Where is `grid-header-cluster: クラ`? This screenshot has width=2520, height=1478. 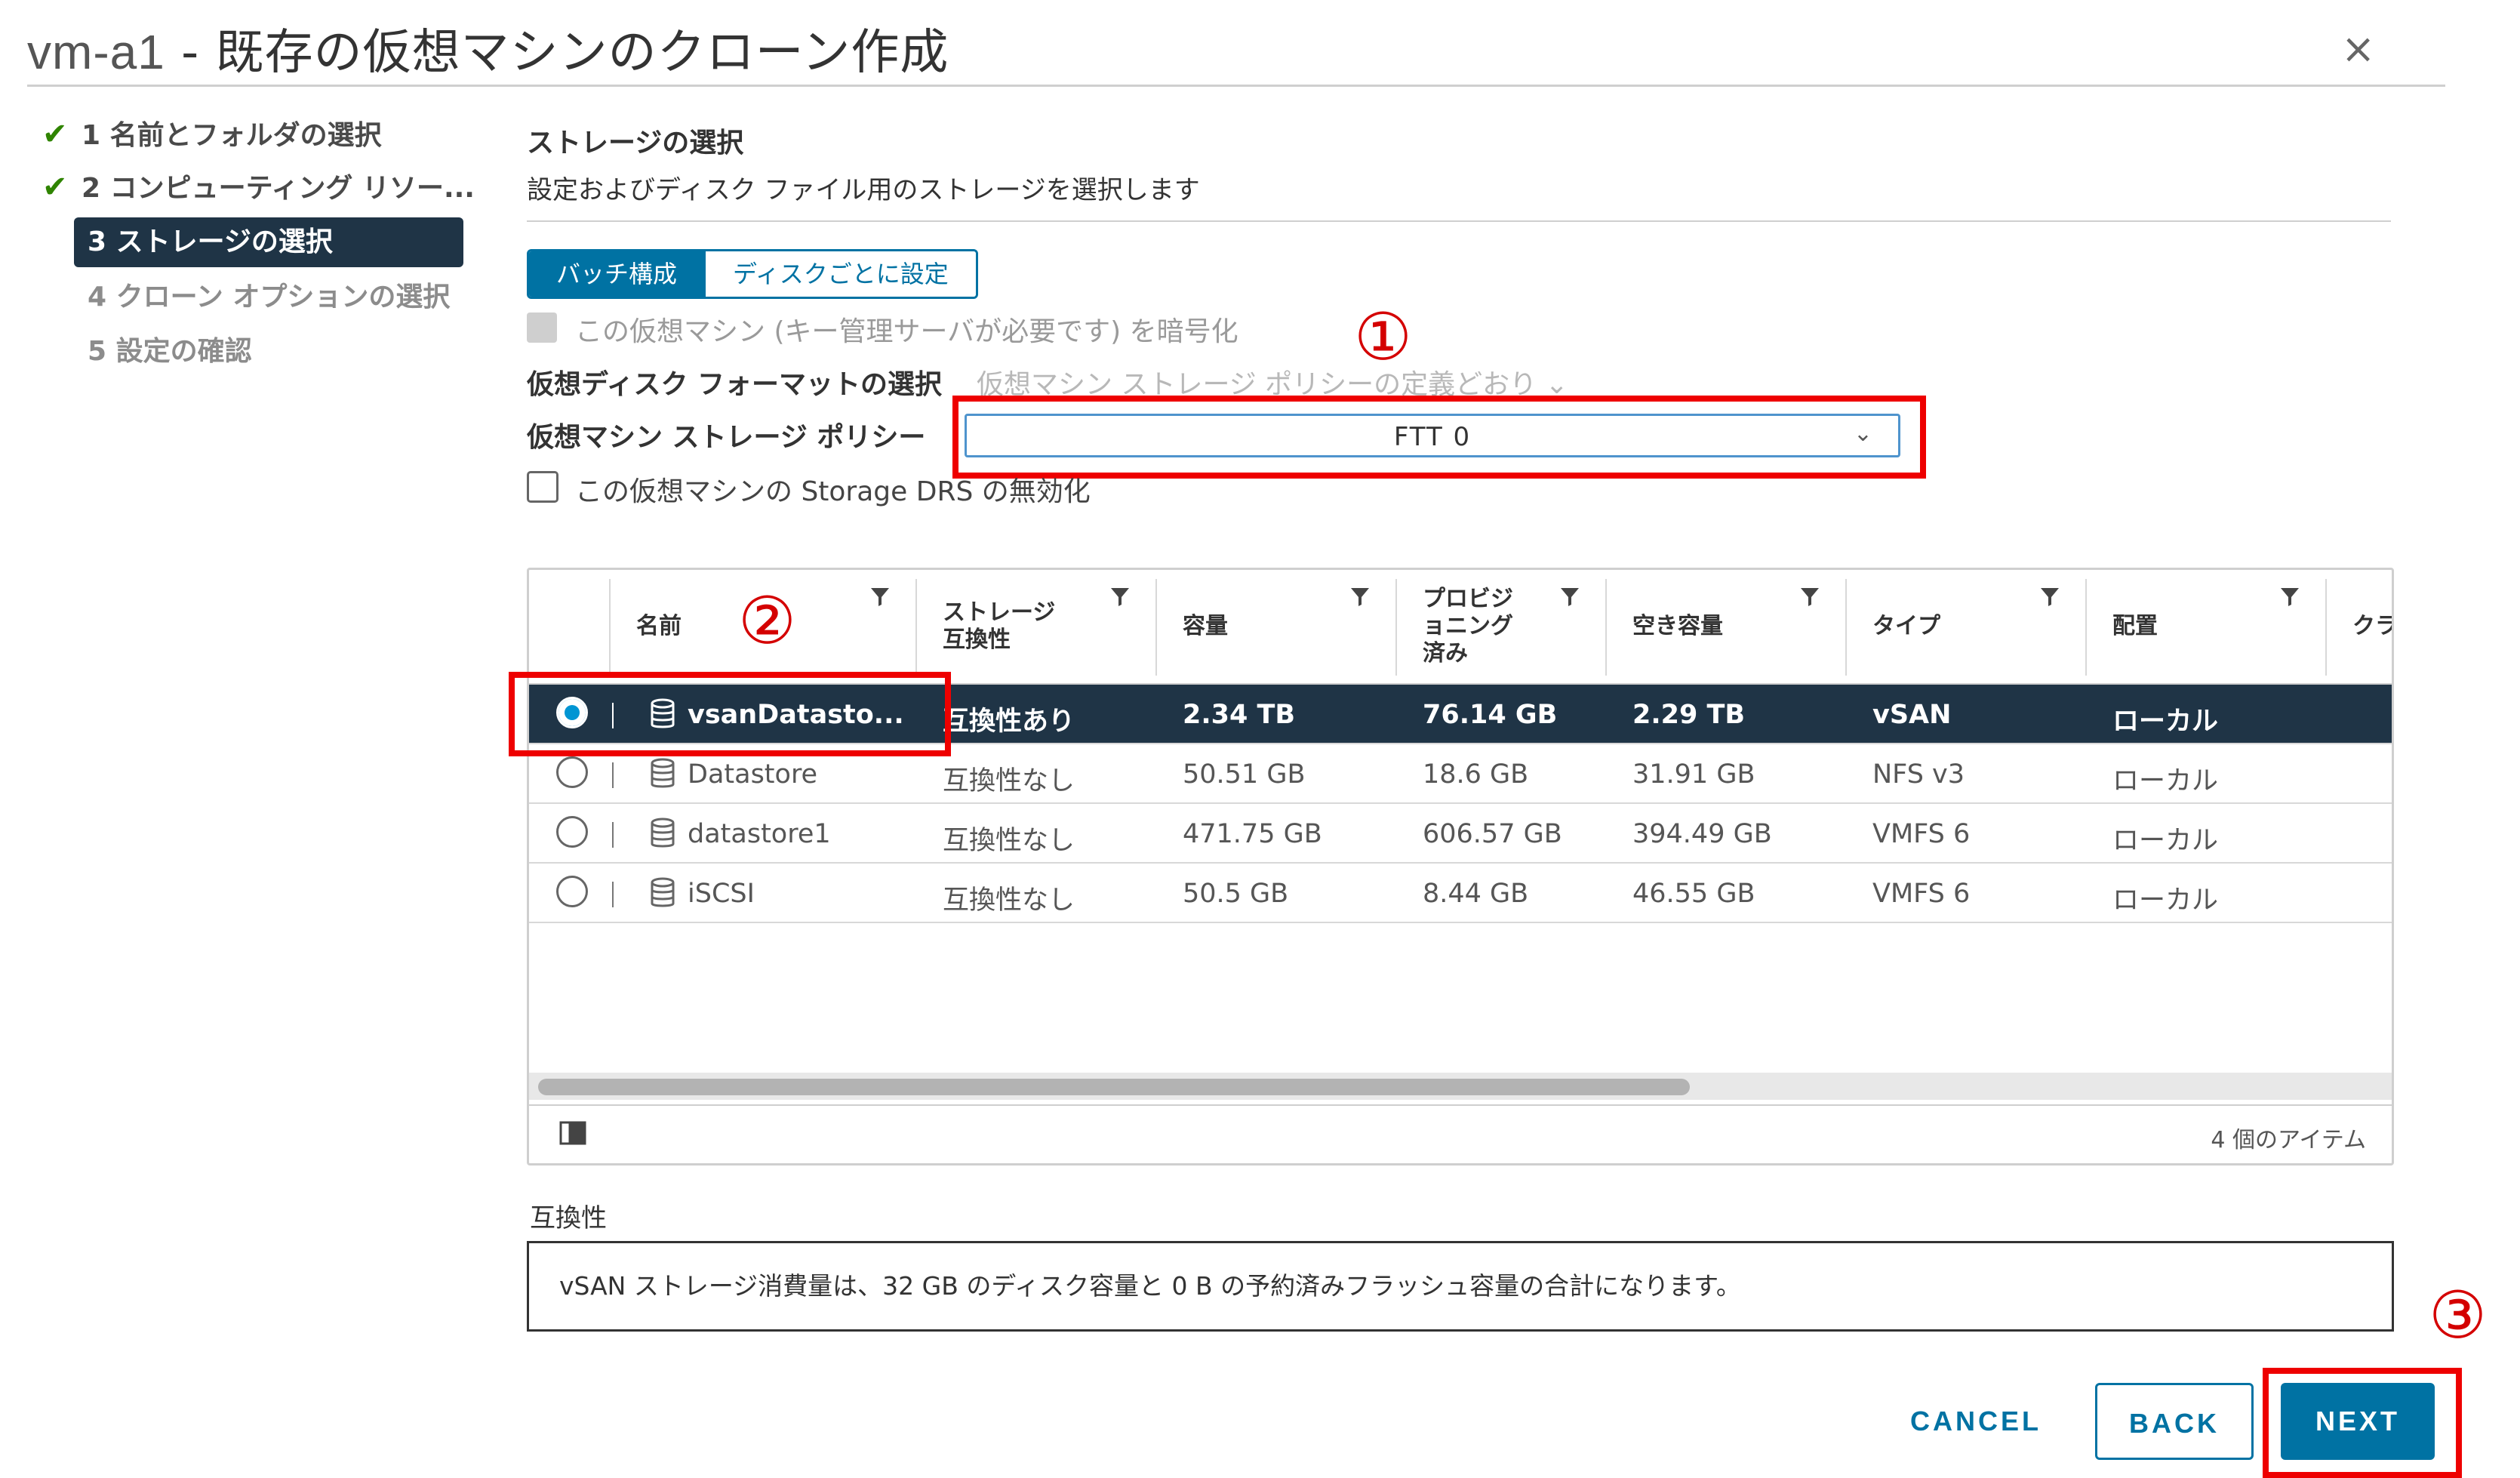
grid-header-cluster: クラ is located at coordinates (2360, 627).